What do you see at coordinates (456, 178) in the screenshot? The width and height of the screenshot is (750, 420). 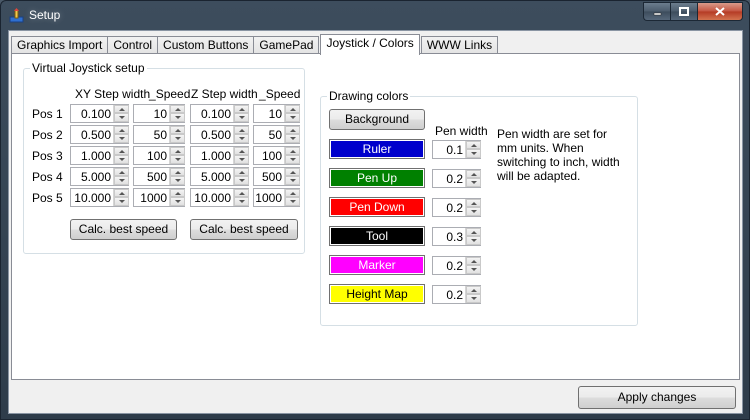 I see `pen-up-pen-width-input: 0.2` at bounding box center [456, 178].